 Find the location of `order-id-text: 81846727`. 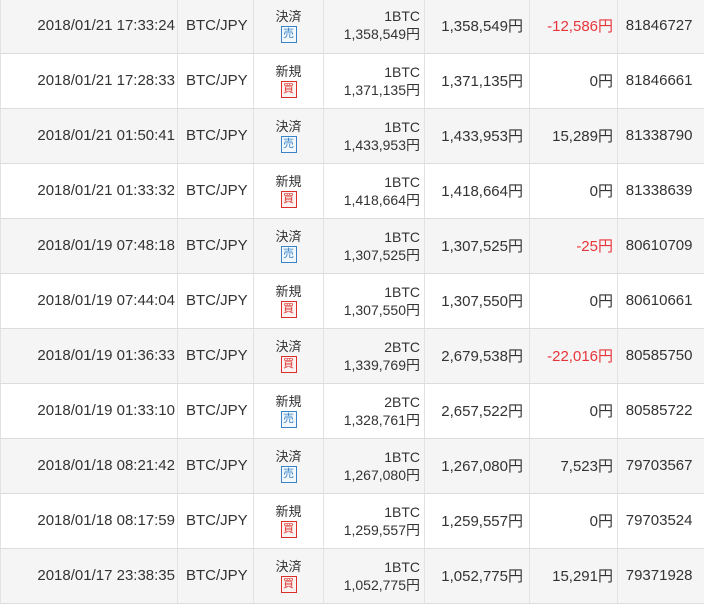

order-id-text: 81846727 is located at coordinates (659, 25).